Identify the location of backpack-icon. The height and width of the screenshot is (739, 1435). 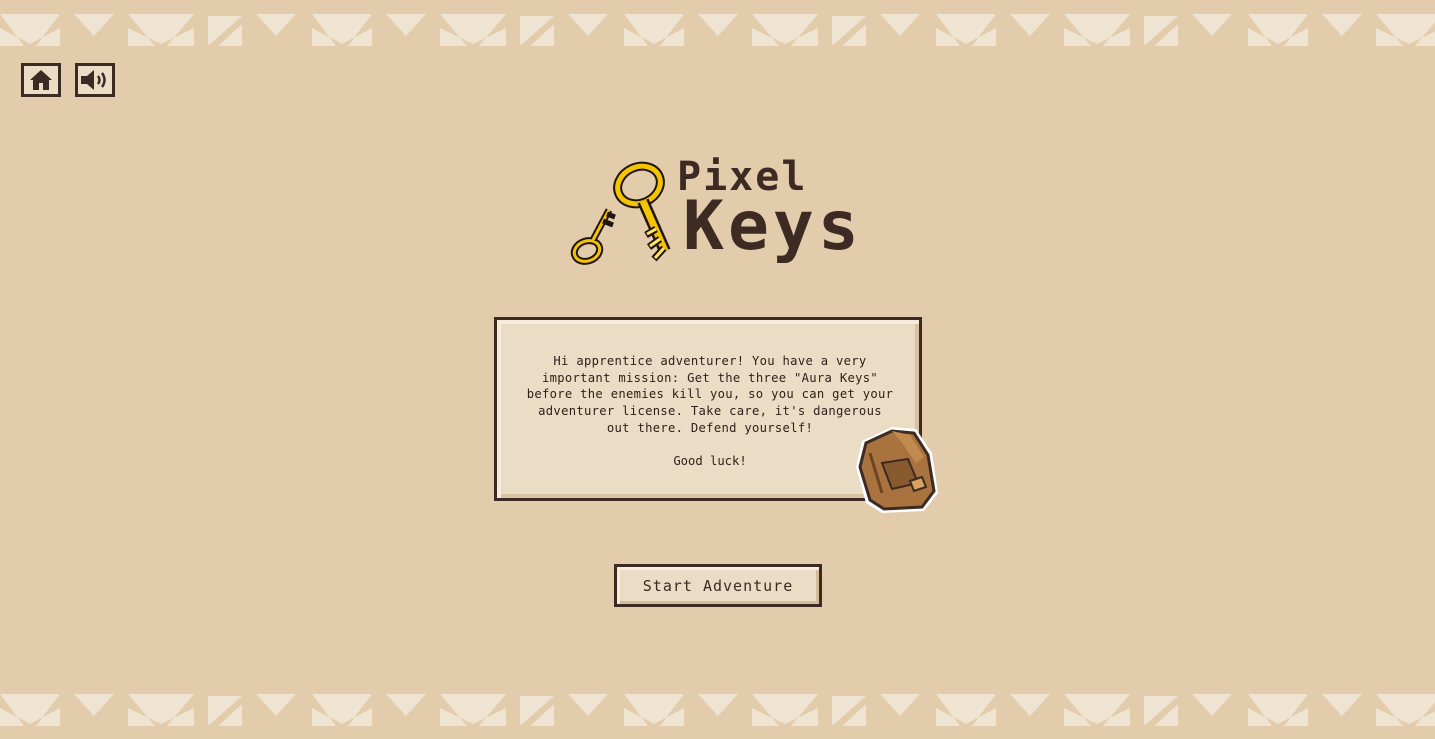
(897, 470).